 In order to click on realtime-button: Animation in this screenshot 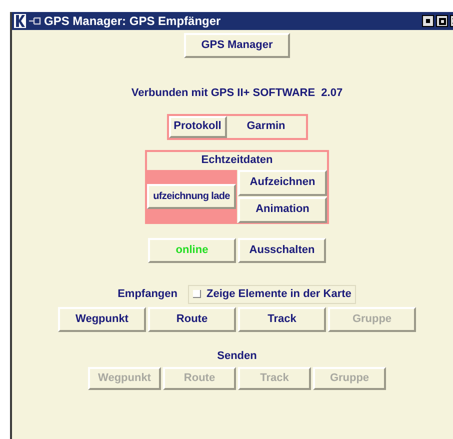, I will do `click(282, 209)`.